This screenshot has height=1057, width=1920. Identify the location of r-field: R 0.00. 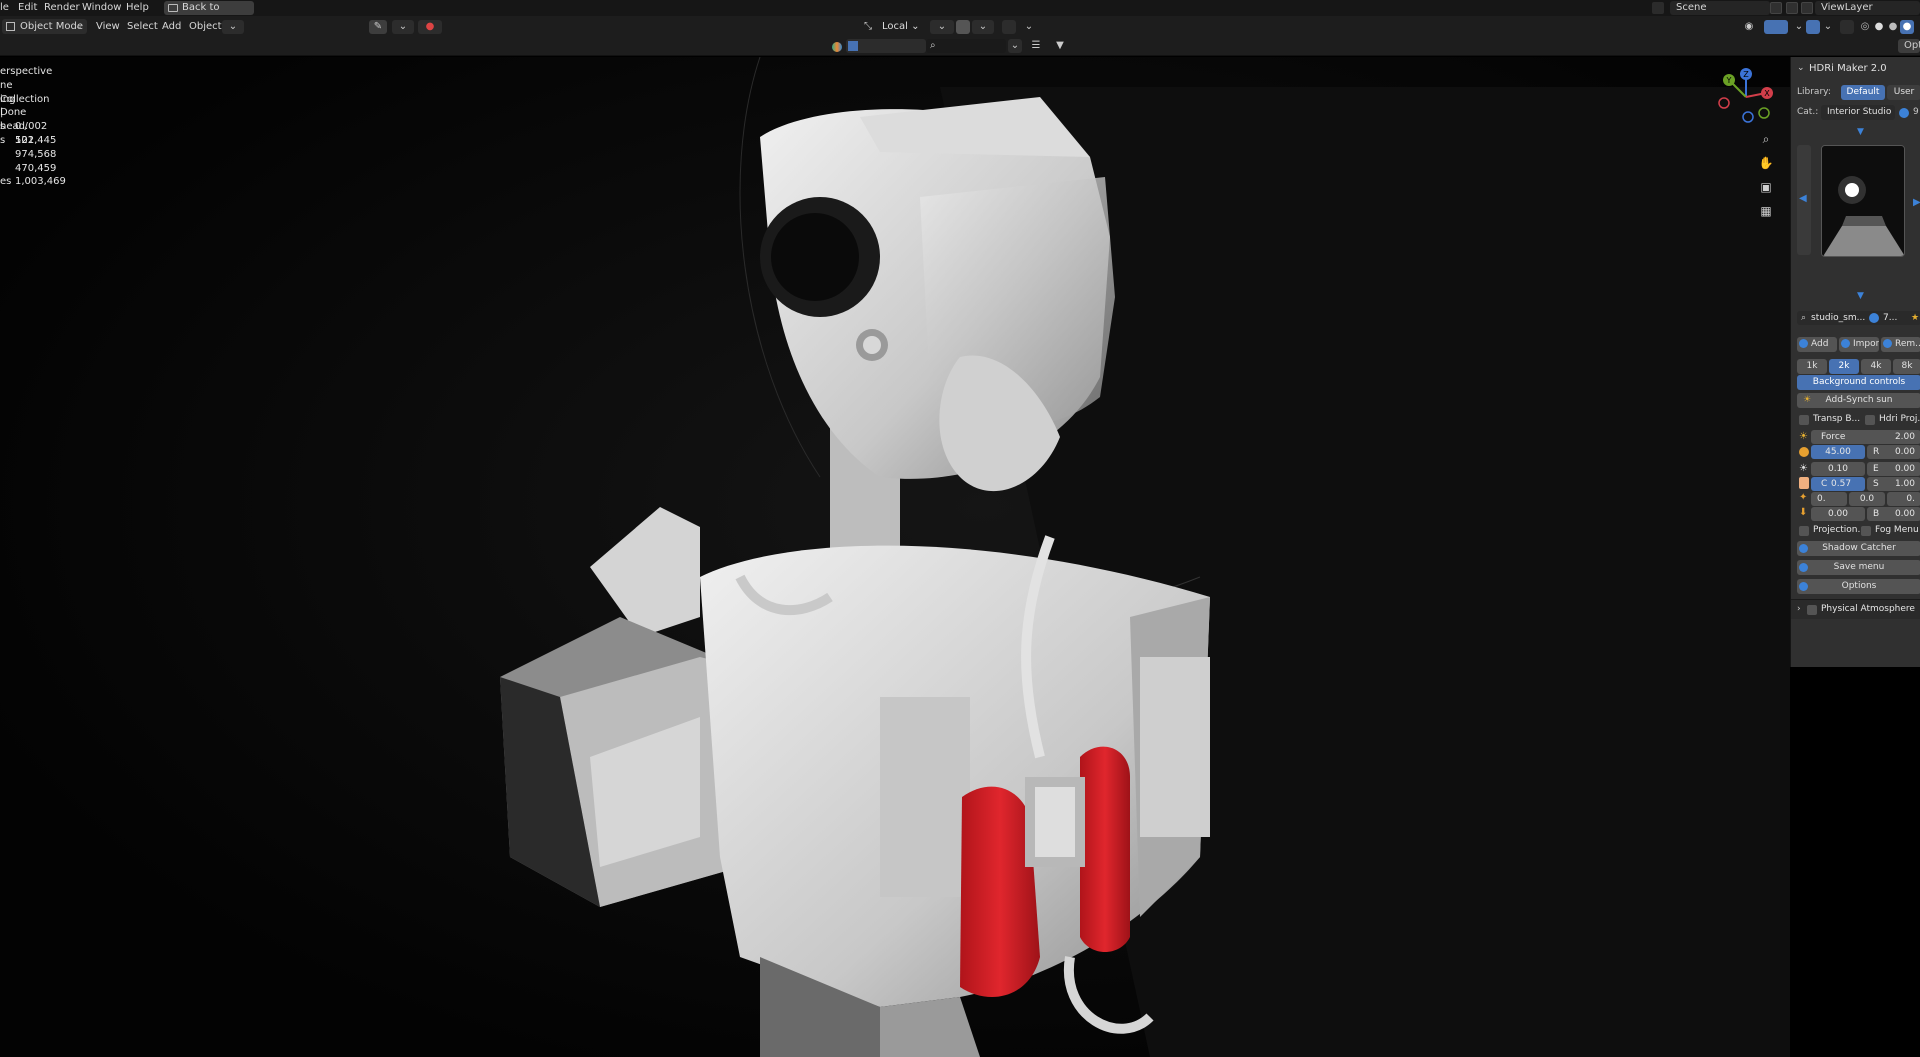
(1893, 452).